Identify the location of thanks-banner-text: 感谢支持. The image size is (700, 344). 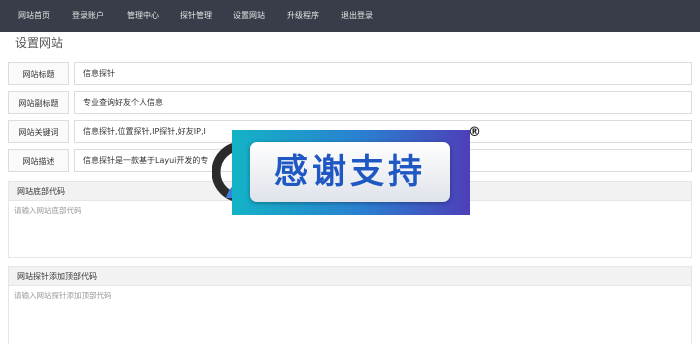
(350, 172).